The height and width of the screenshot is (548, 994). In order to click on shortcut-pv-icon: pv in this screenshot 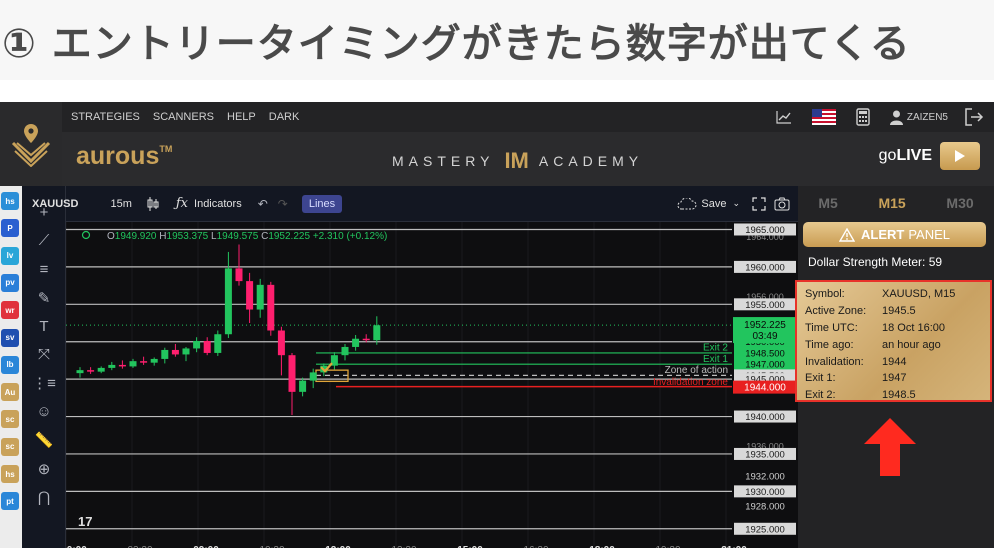, I will do `click(10, 282)`.